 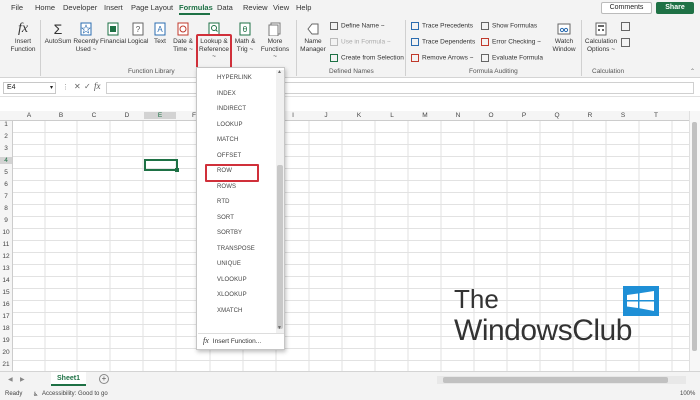 I want to click on lookup-function-item: TRANSPOSE, so click(x=236, y=249).